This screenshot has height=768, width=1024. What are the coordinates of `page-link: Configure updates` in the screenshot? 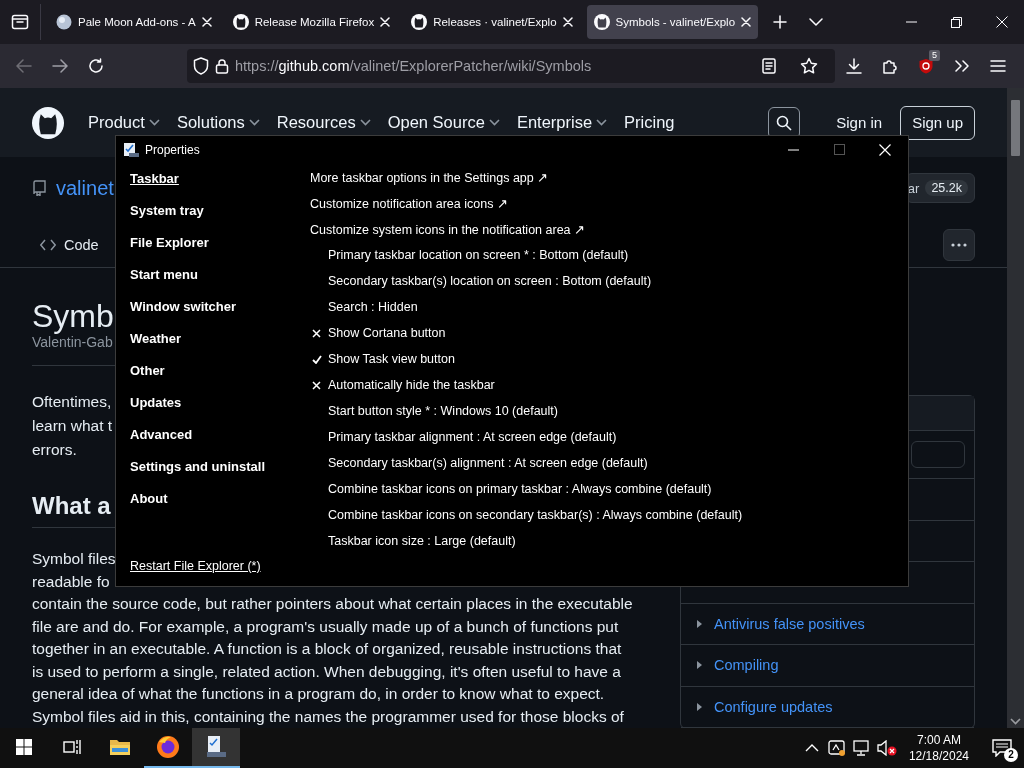 It's located at (773, 706).